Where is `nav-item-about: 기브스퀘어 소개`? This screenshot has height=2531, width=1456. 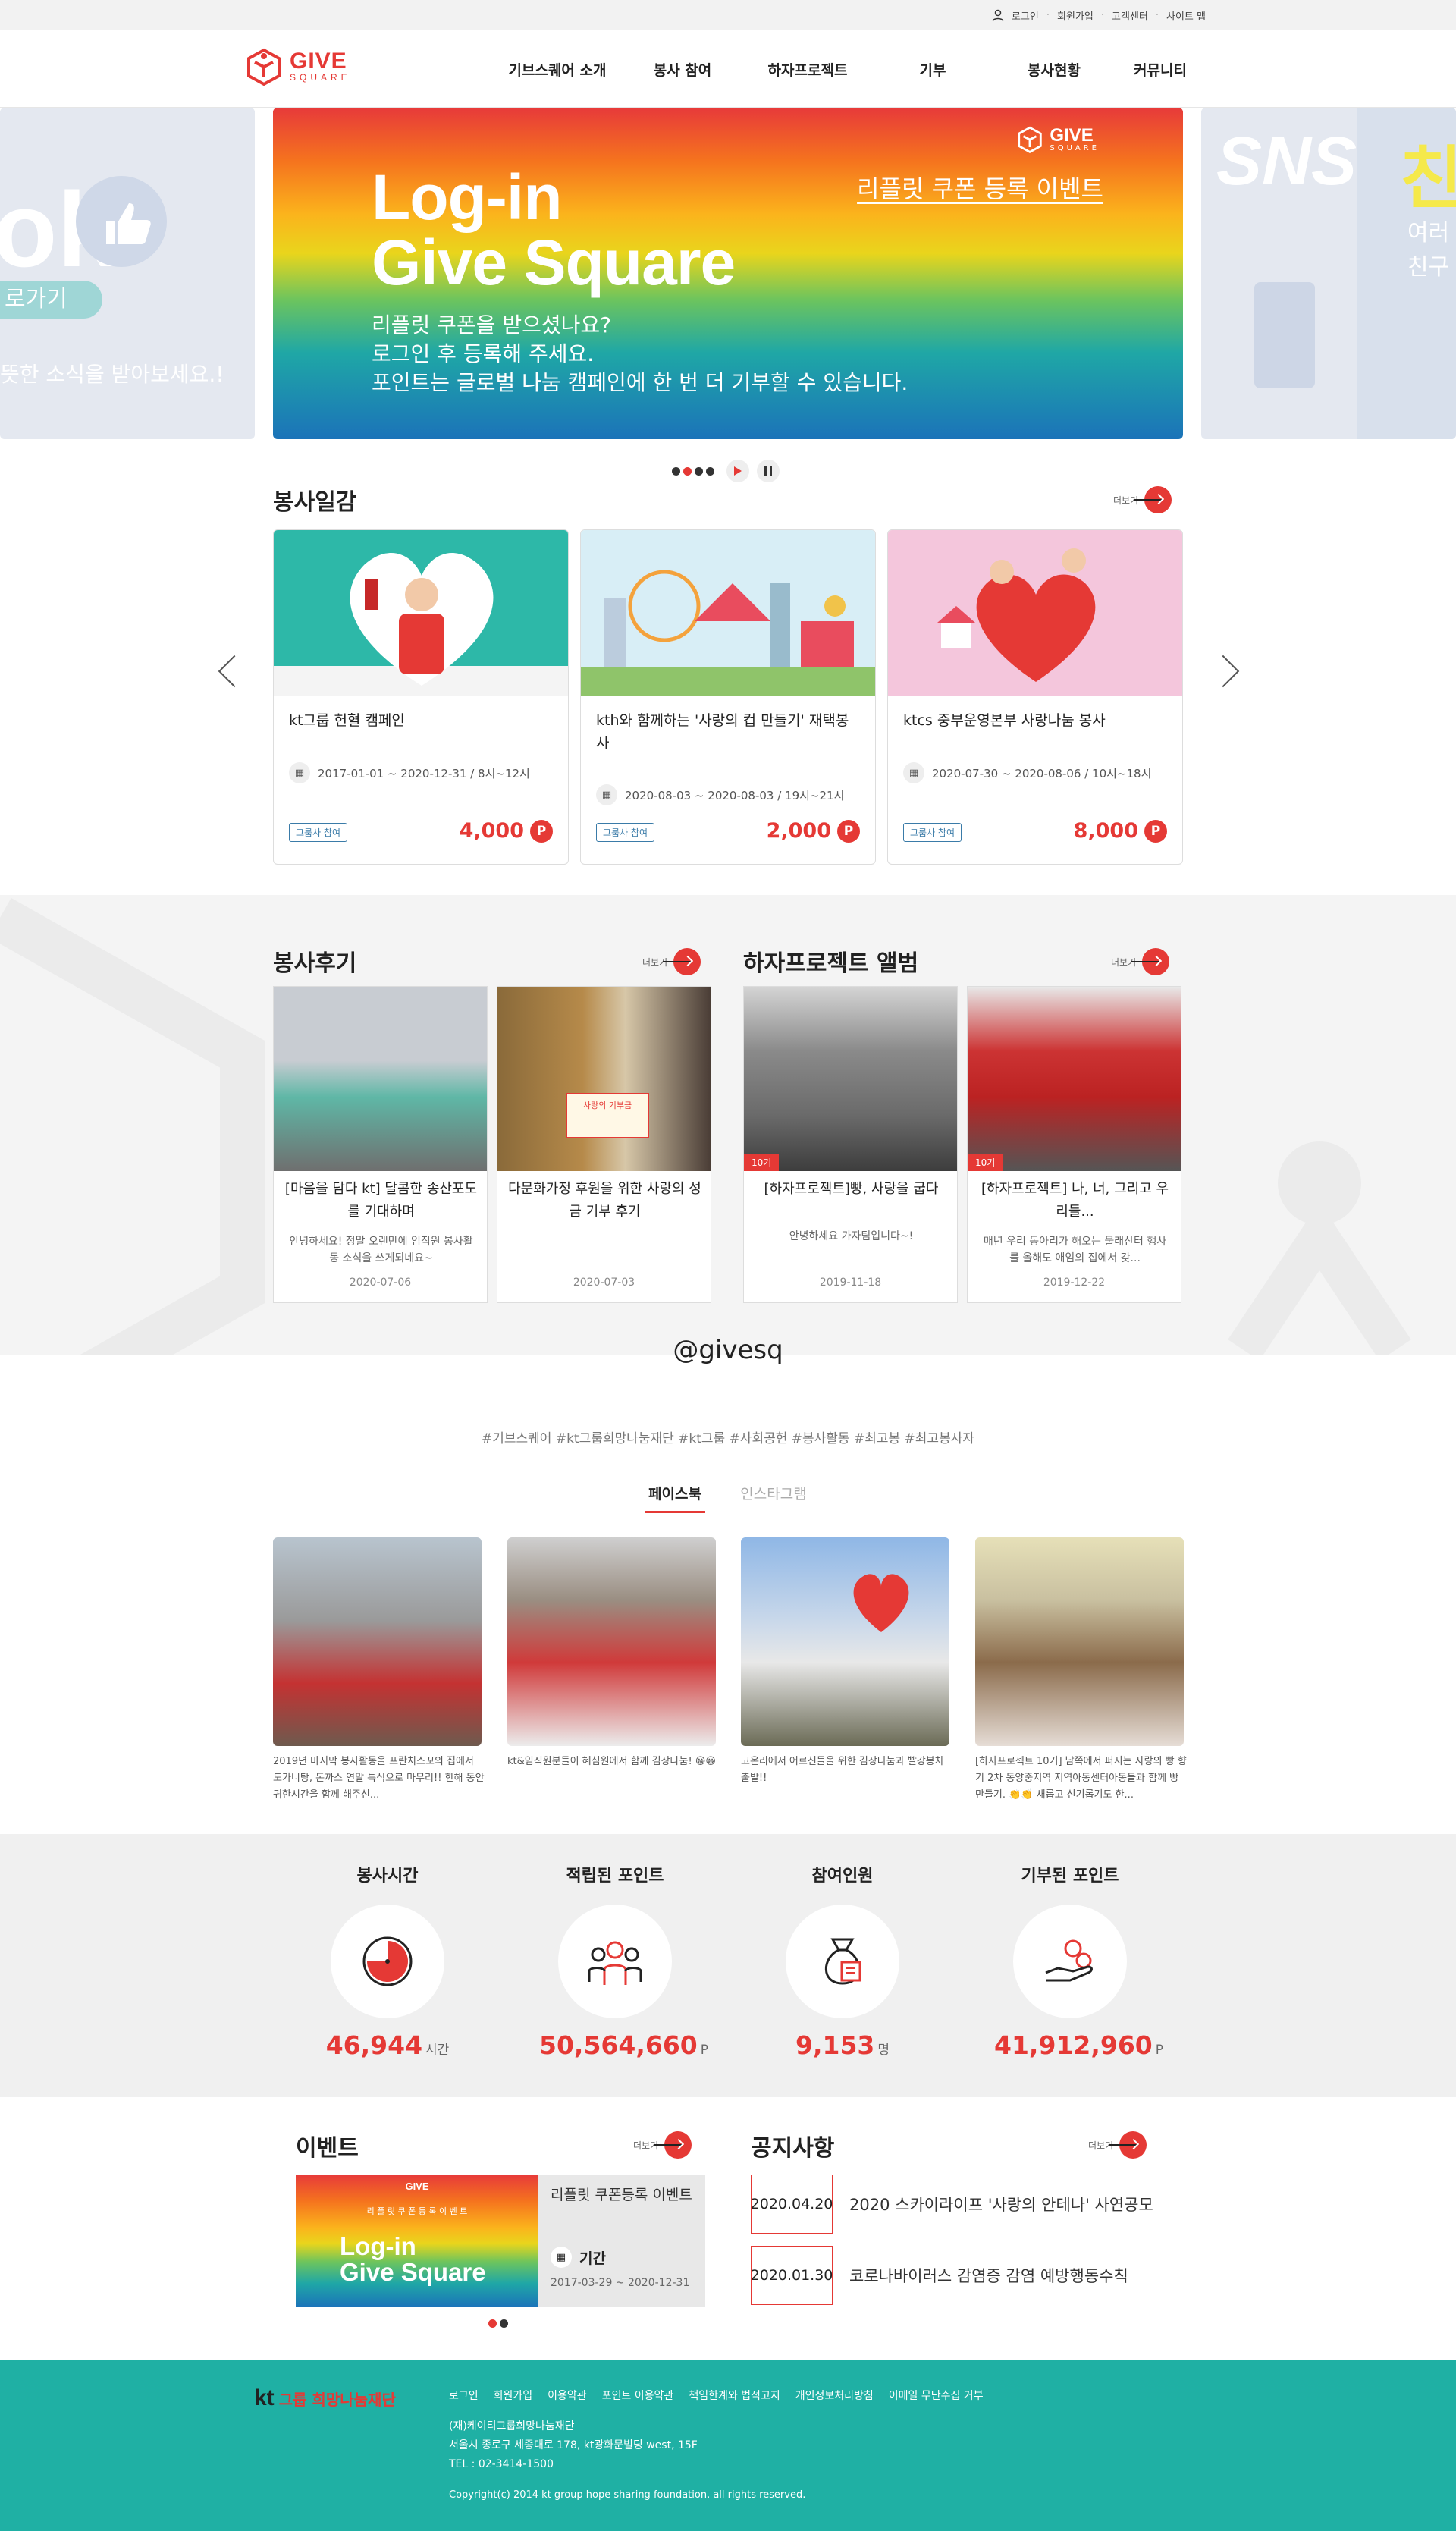
nav-item-about: 기브스퀘어 소개 is located at coordinates (557, 70).